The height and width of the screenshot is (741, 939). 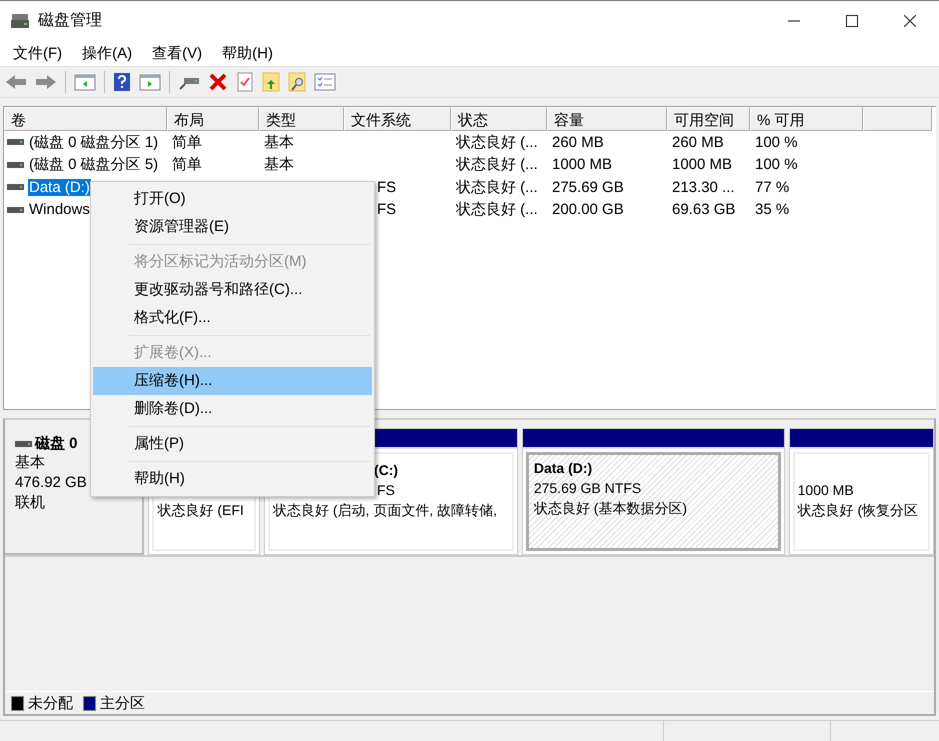 I want to click on table-cell: 77 %, so click(x=772, y=187).